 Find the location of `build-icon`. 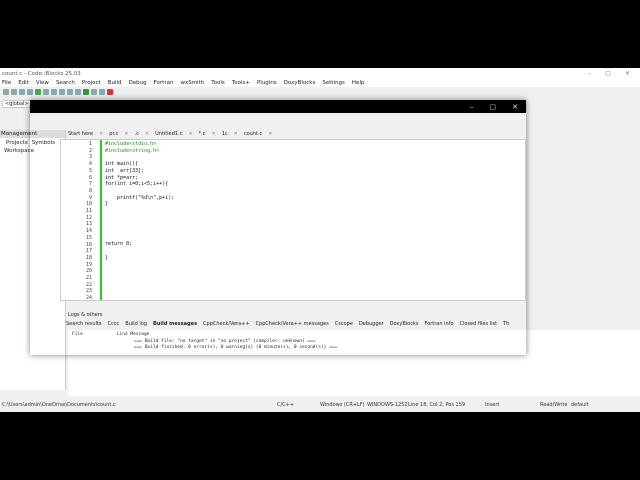

build-icon is located at coordinates (78, 91).